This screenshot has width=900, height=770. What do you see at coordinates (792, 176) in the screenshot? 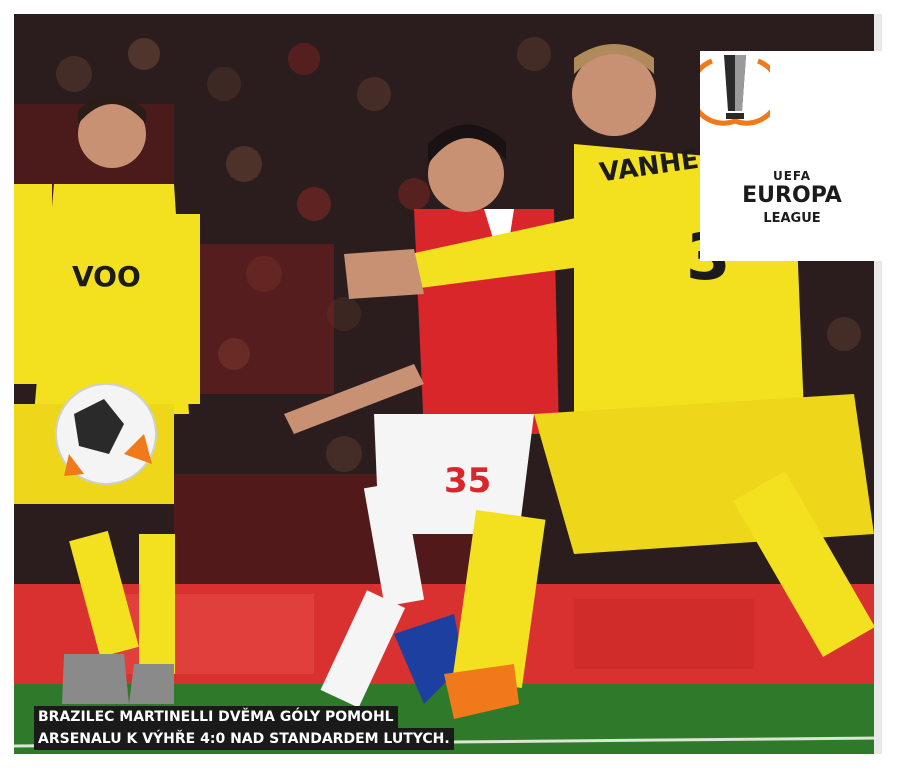
I see `logo-uefa-text: UEFA` at bounding box center [792, 176].